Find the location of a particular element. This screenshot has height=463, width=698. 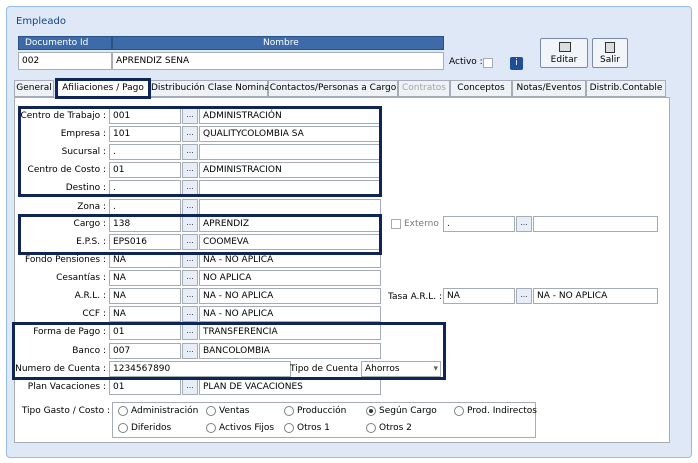

edit-button-label: Editar is located at coordinates (564, 60).